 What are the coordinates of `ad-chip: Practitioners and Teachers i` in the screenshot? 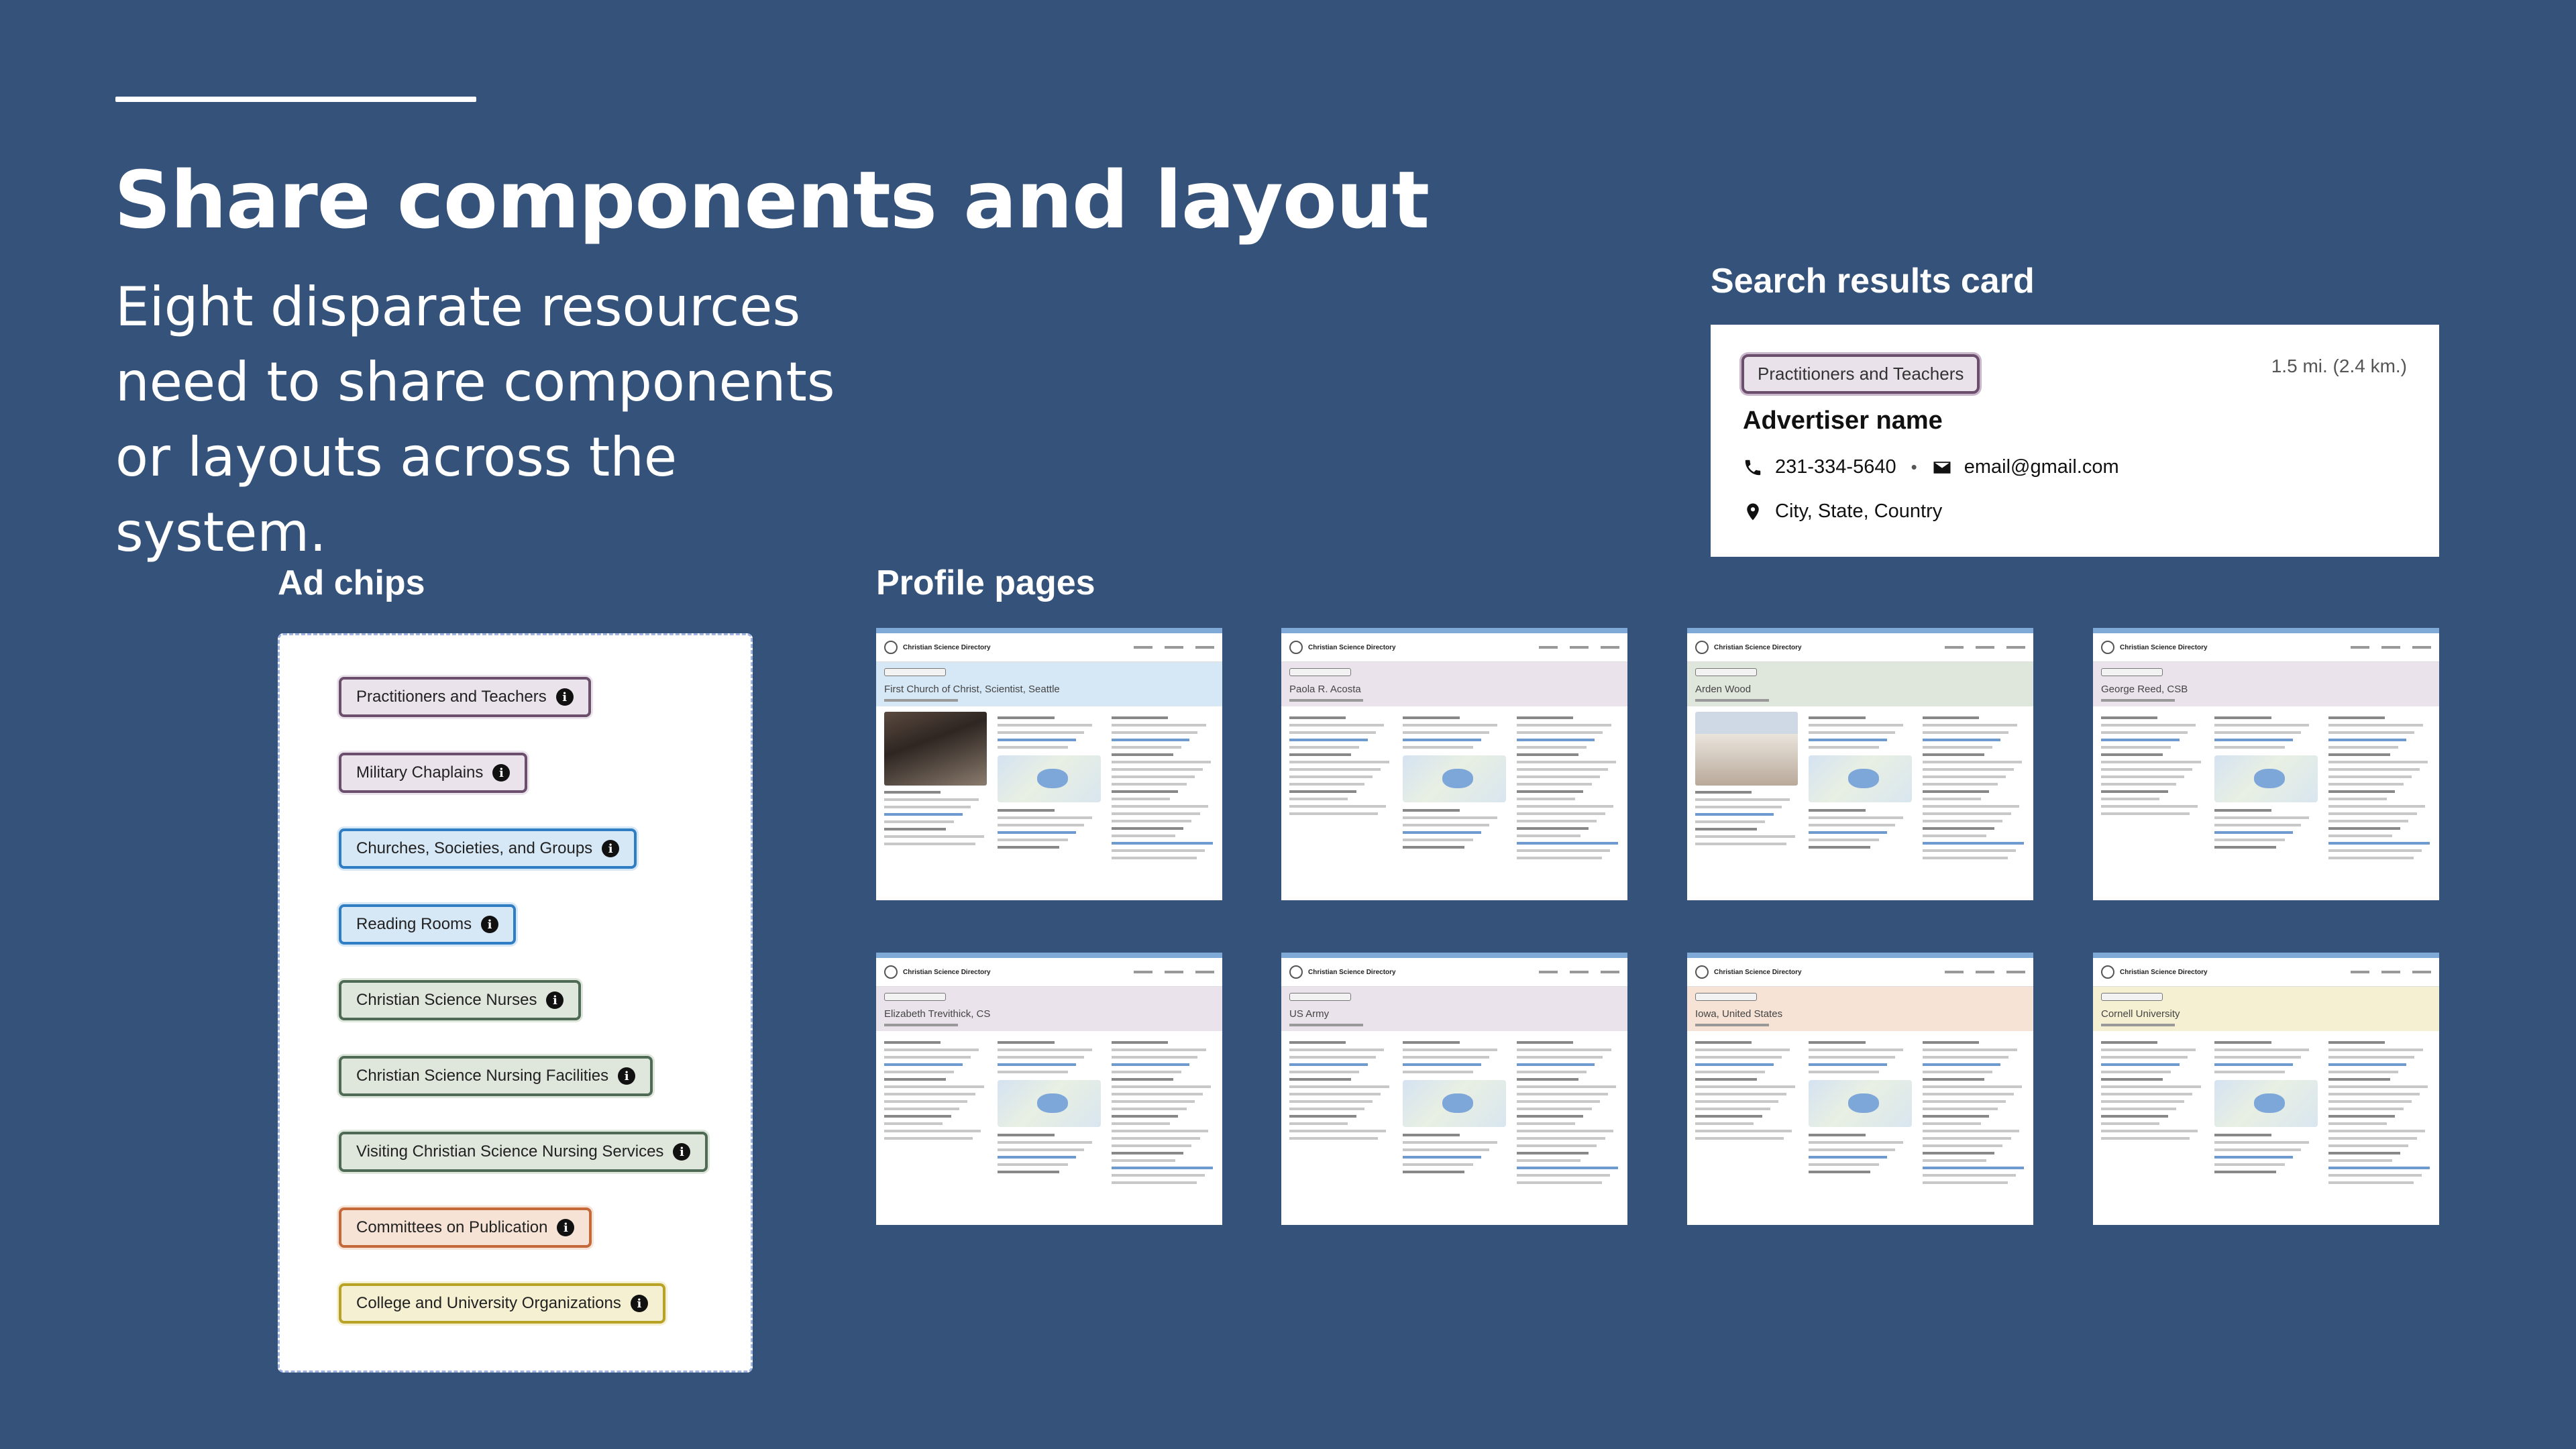 It's located at (465, 697).